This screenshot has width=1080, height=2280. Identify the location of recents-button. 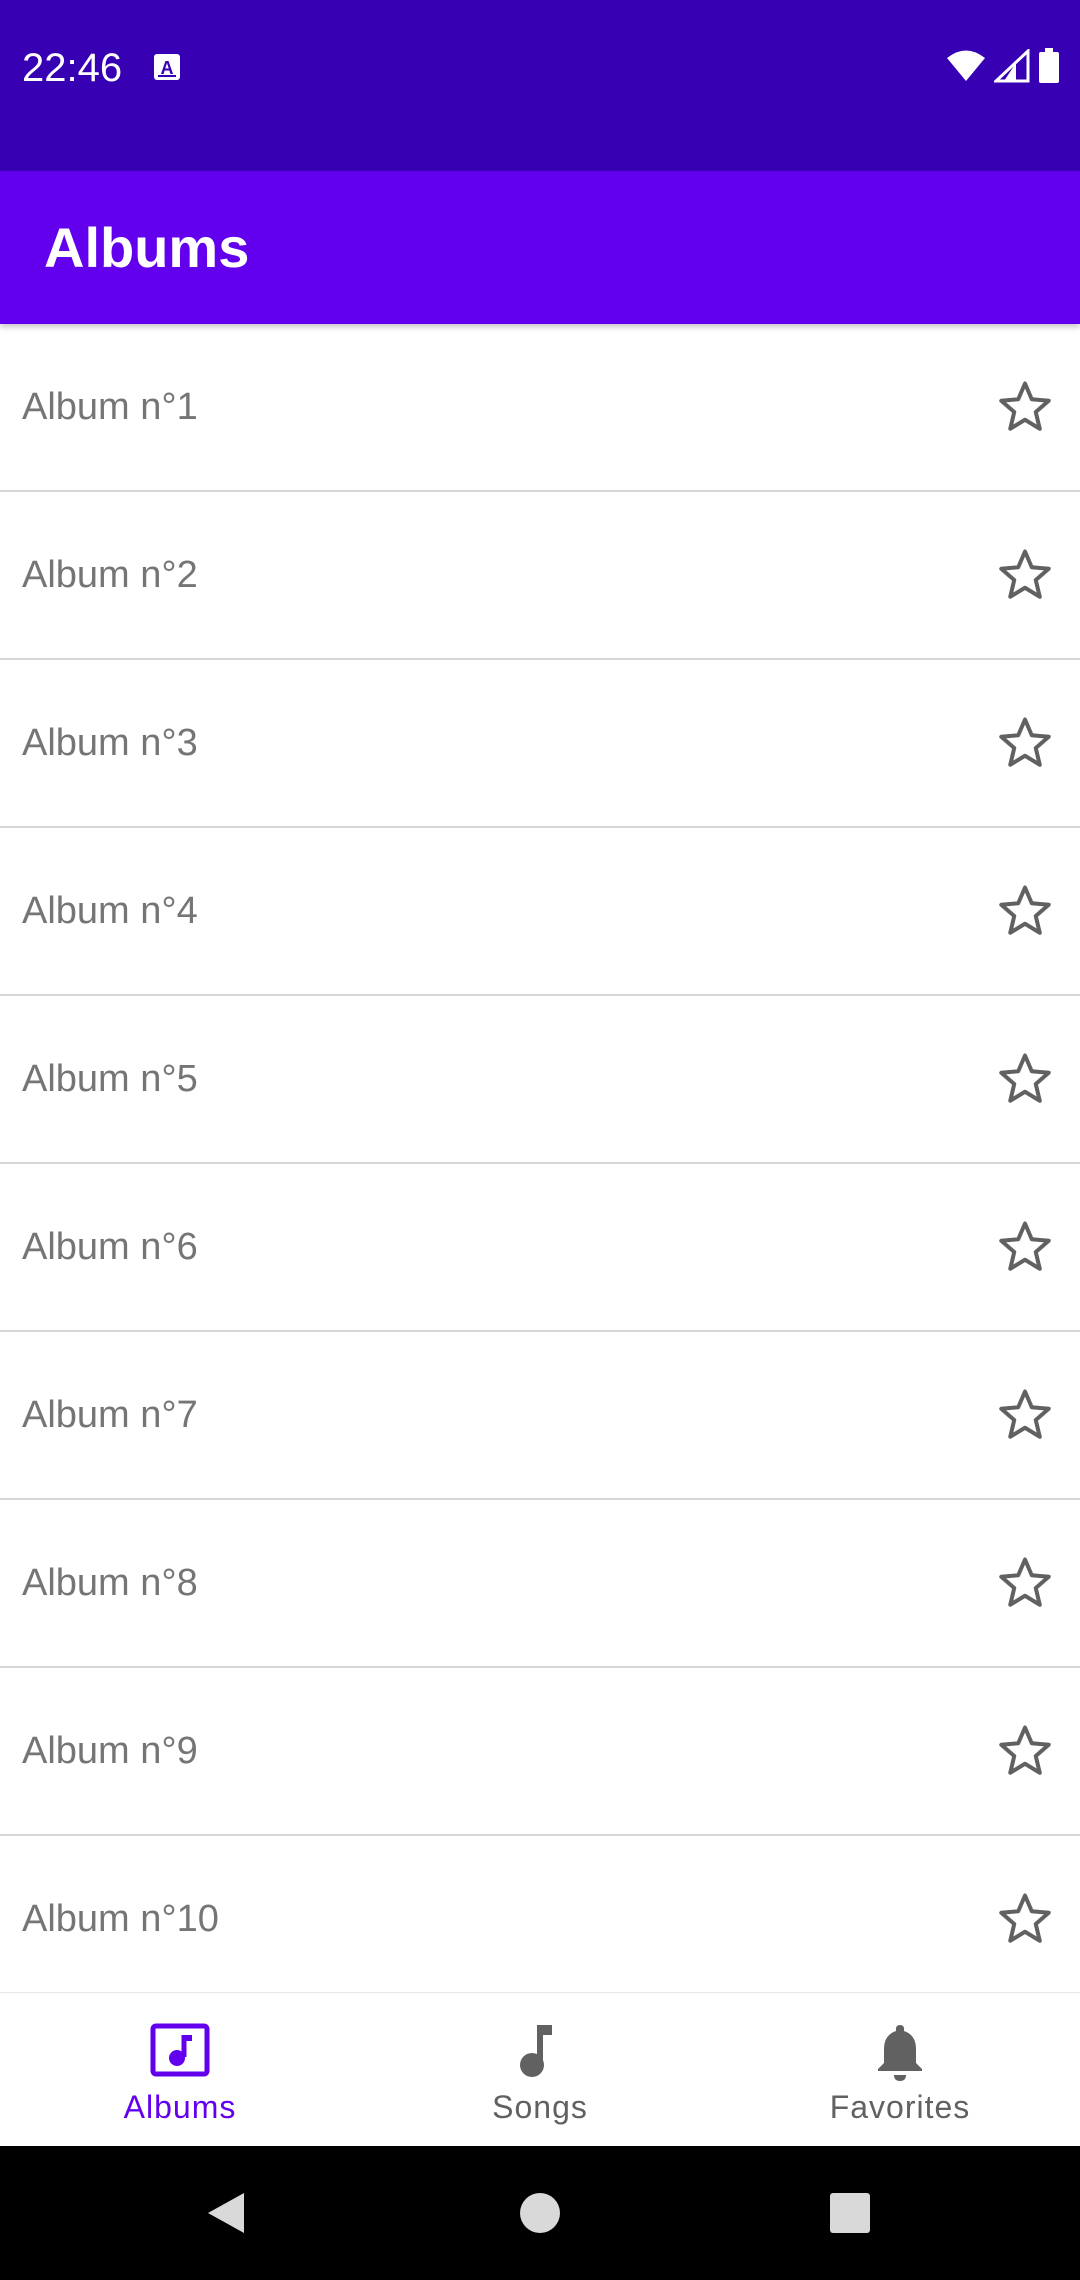
(850, 2213).